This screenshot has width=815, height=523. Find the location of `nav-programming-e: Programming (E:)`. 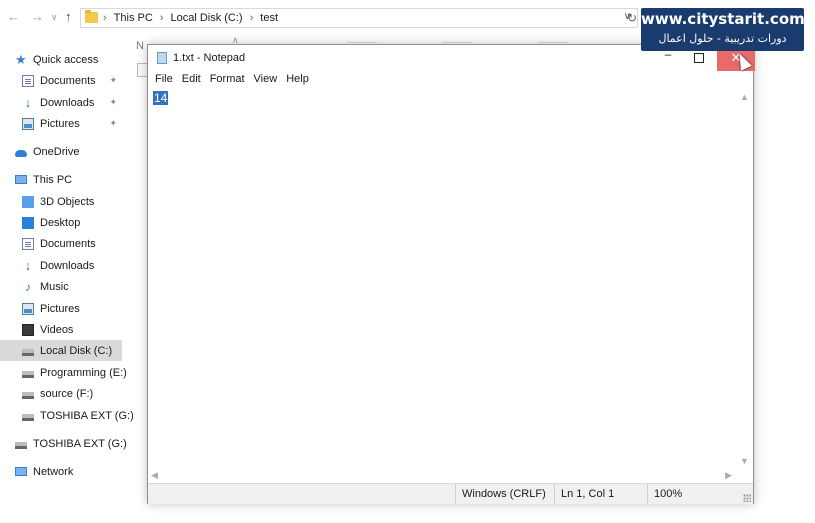

nav-programming-e: Programming (E:) is located at coordinates (63, 372).